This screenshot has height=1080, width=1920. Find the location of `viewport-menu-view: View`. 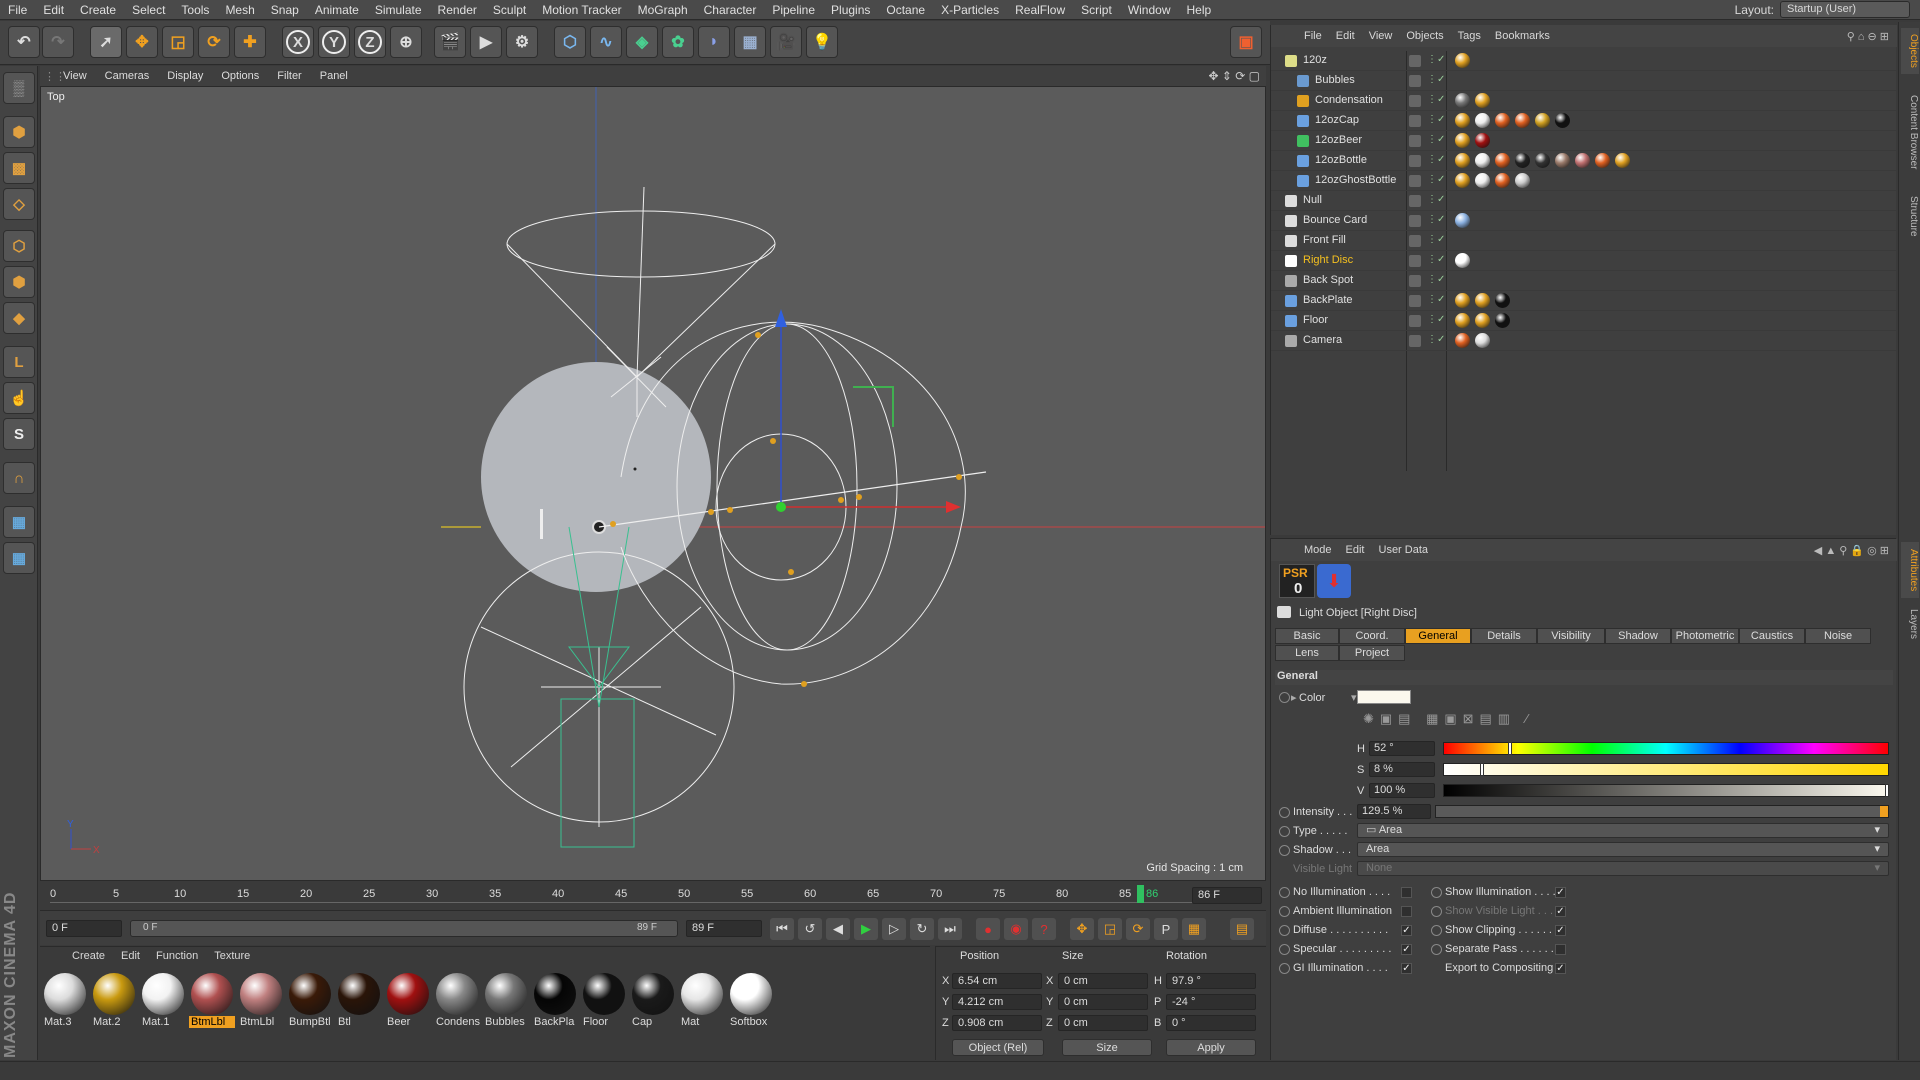

viewport-menu-view: View is located at coordinates (75, 76).